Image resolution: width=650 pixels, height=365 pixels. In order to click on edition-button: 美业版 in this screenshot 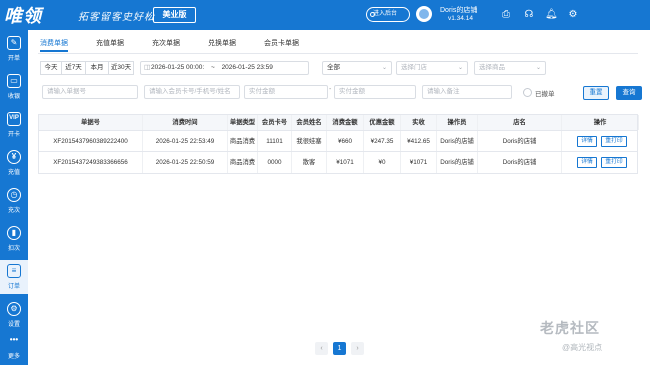, I will do `click(174, 15)`.